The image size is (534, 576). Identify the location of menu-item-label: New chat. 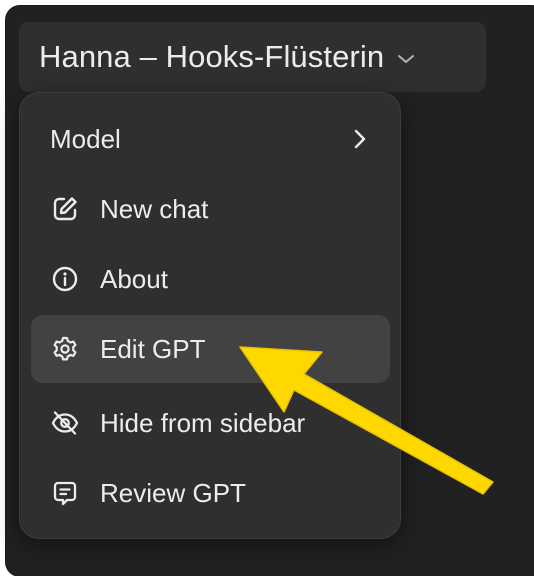
(154, 208).